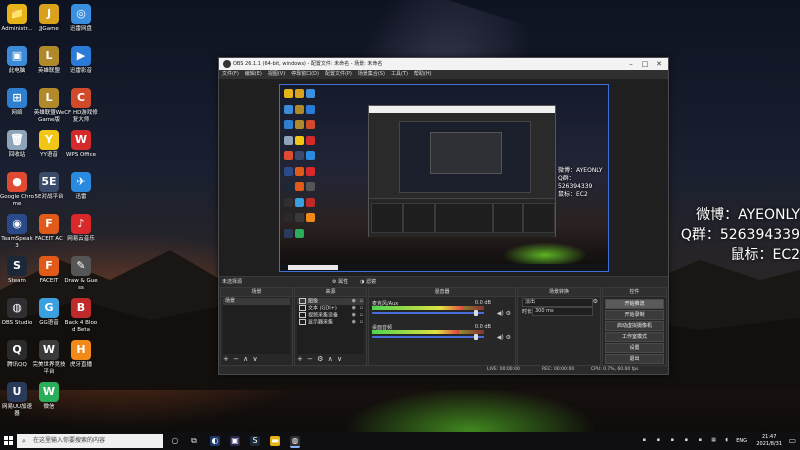  What do you see at coordinates (792, 440) in the screenshot?
I see `notification-icon: ▭` at bounding box center [792, 440].